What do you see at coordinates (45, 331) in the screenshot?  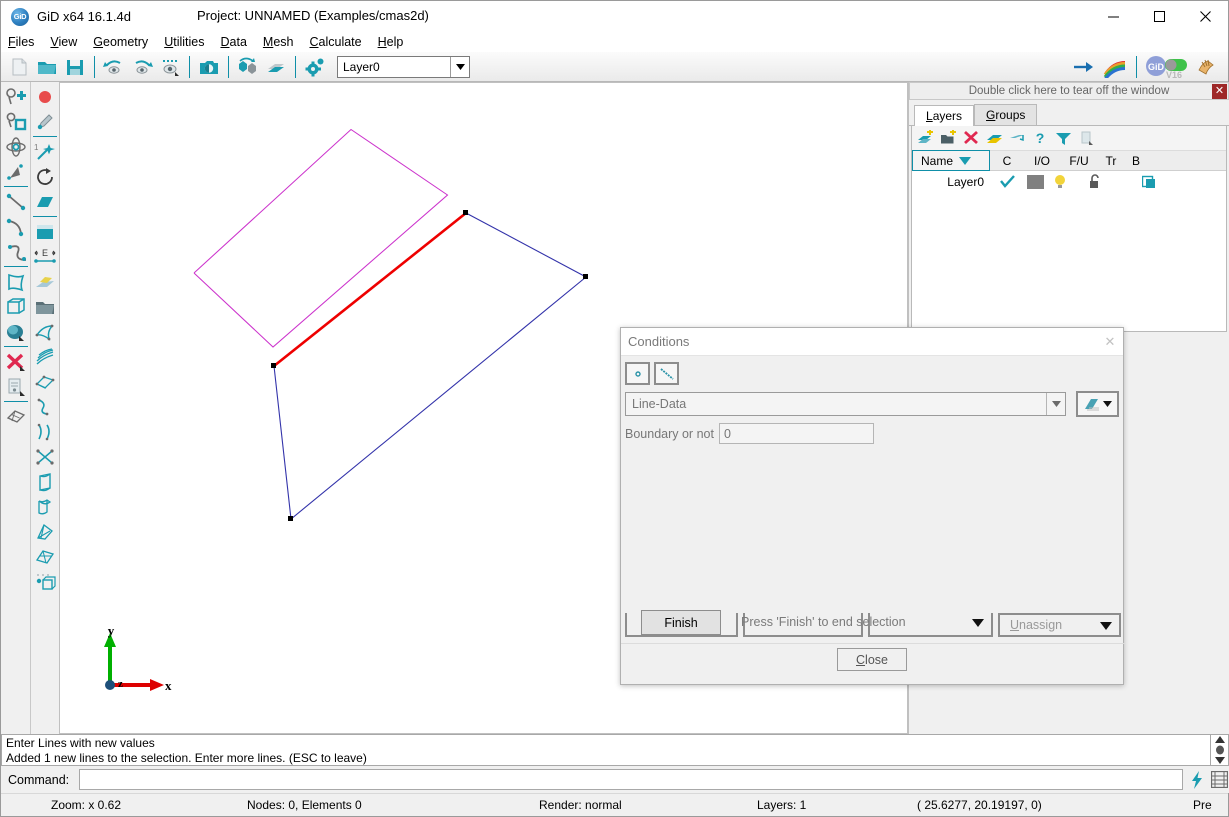 I see `coons-surface-icon` at bounding box center [45, 331].